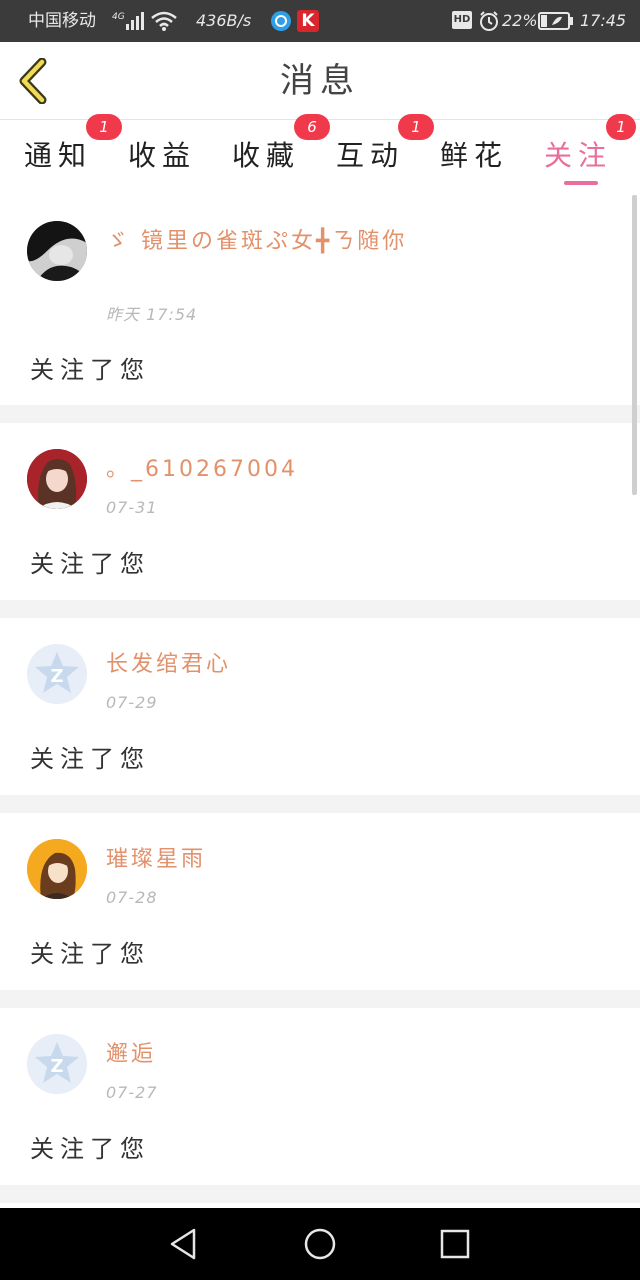 The image size is (640, 1280). I want to click on nav-recents-button, so click(455, 1244).